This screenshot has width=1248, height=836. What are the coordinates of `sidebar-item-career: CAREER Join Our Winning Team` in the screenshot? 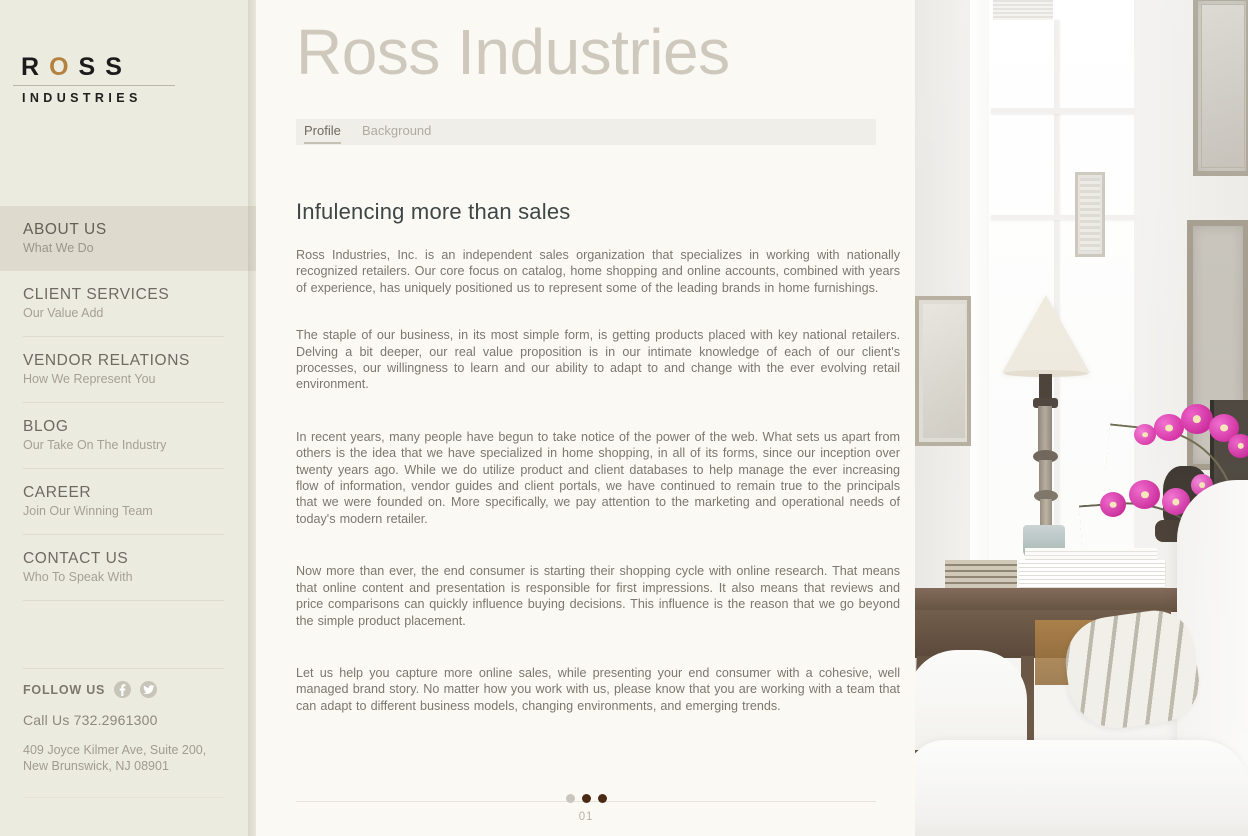 It's located at (128, 501).